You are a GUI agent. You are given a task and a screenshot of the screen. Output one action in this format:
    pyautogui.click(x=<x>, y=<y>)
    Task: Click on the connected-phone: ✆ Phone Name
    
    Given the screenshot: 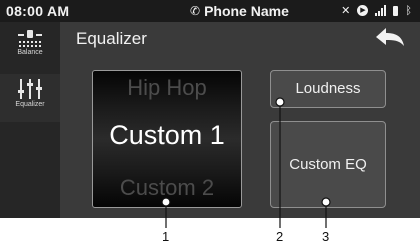 What is the action you would take?
    pyautogui.click(x=239, y=11)
    